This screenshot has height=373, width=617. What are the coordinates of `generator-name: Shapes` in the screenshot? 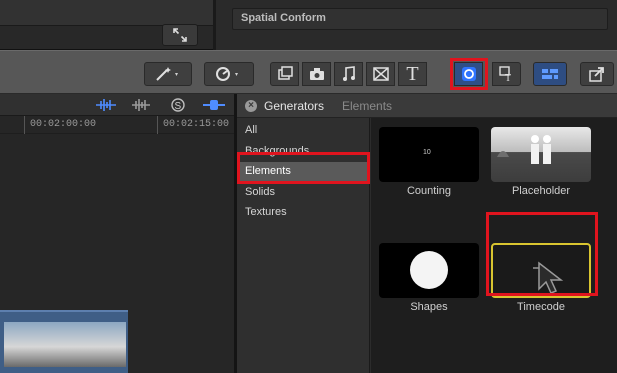 It's located at (429, 307).